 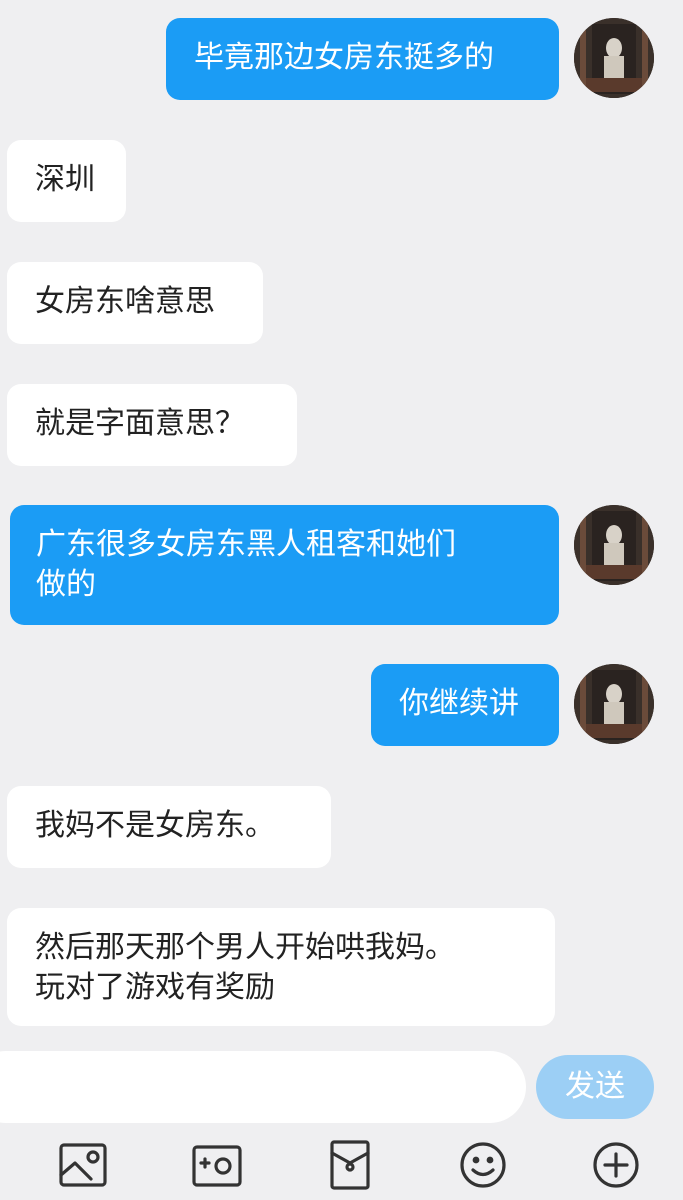 What do you see at coordinates (83, 1165) in the screenshot?
I see `image-icon` at bounding box center [83, 1165].